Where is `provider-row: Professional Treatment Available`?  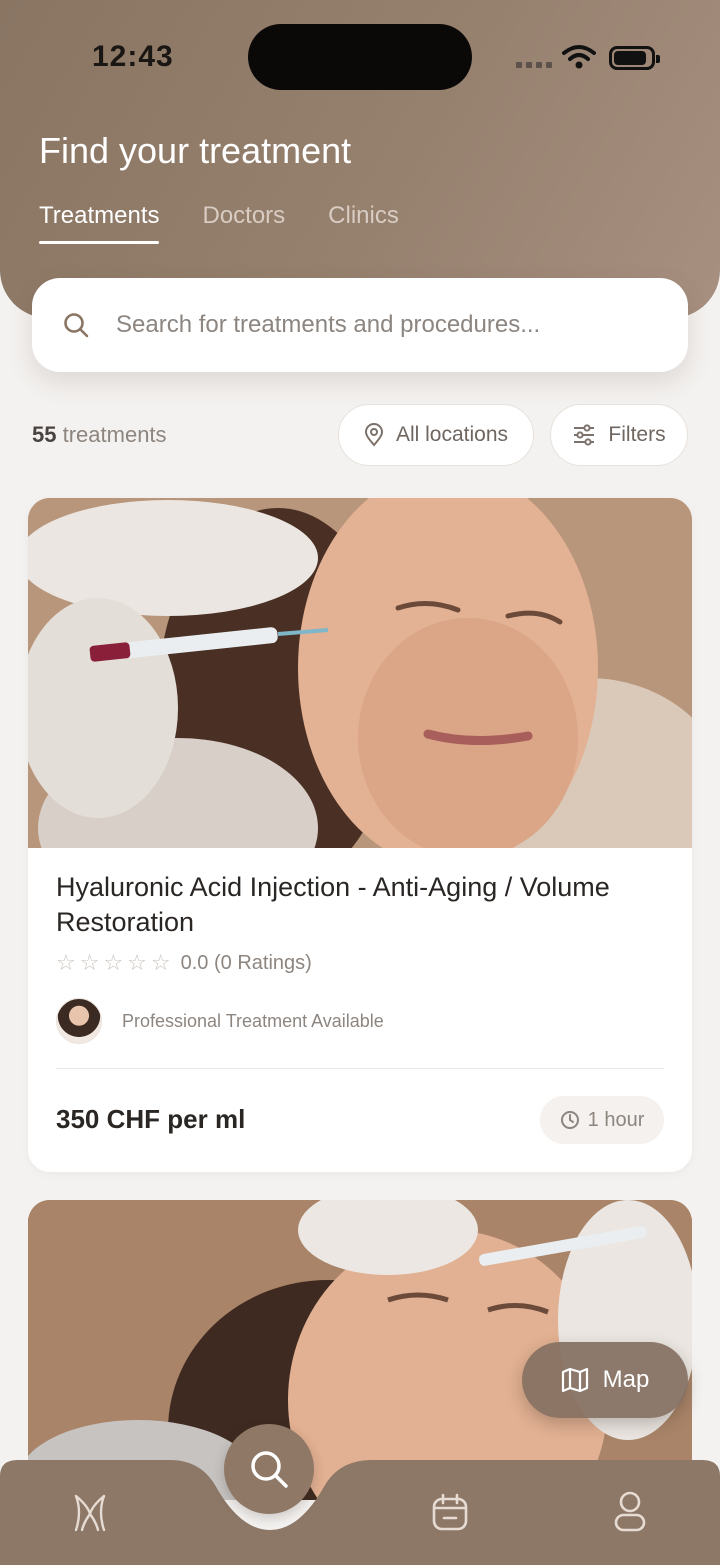 provider-row: Professional Treatment Available is located at coordinates (220, 1021).